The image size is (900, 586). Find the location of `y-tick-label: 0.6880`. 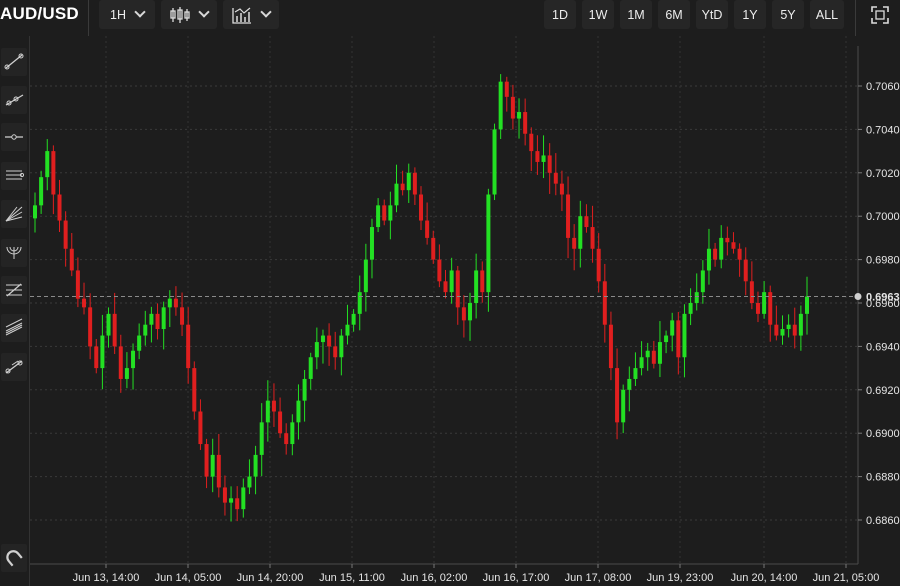

y-tick-label: 0.6880 is located at coordinates (883, 478).